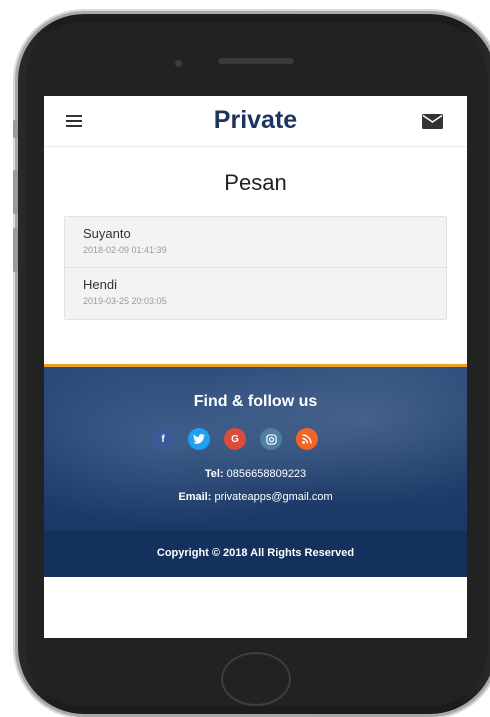 This screenshot has height=717, width=490. I want to click on top-bar: Private, so click(255, 121).